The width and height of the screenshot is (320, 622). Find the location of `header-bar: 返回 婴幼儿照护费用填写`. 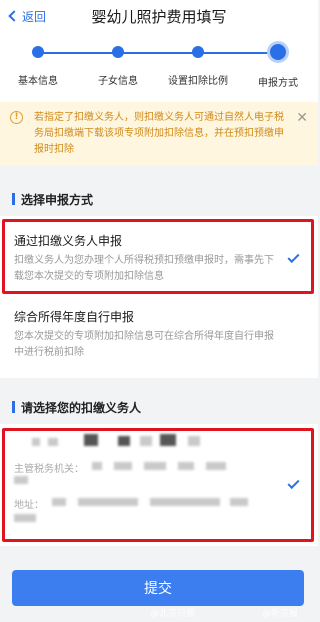

header-bar: 返回 婴幼儿照护费用填写 is located at coordinates (159, 16).